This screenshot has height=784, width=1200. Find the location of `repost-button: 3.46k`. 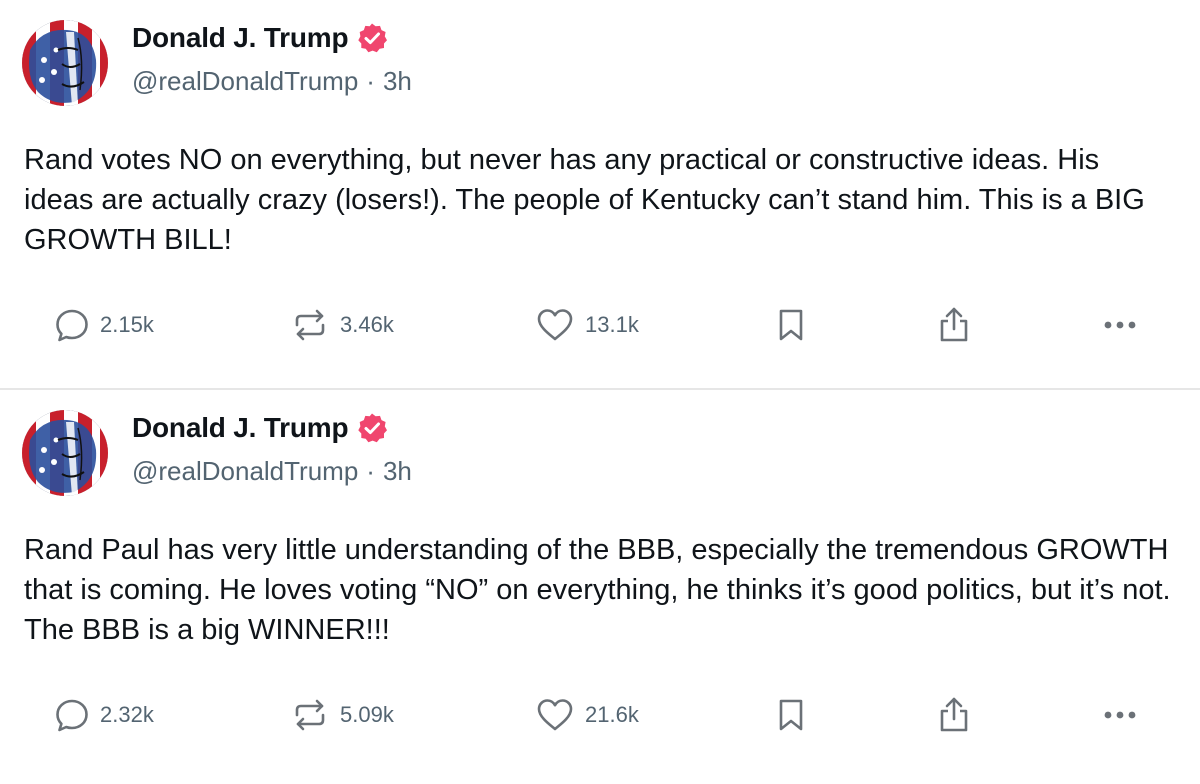

repost-button: 3.46k is located at coordinates (342, 325).